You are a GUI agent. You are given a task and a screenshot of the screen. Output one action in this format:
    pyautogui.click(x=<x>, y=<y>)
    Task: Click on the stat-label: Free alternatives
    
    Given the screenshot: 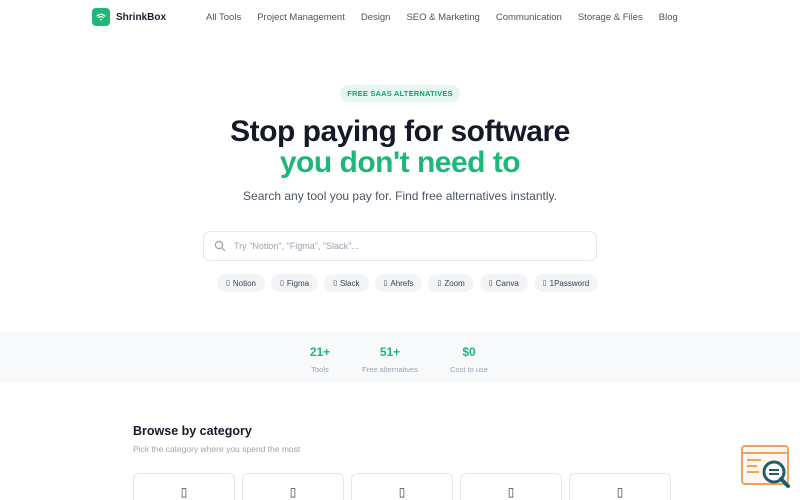 What is the action you would take?
    pyautogui.click(x=390, y=369)
    